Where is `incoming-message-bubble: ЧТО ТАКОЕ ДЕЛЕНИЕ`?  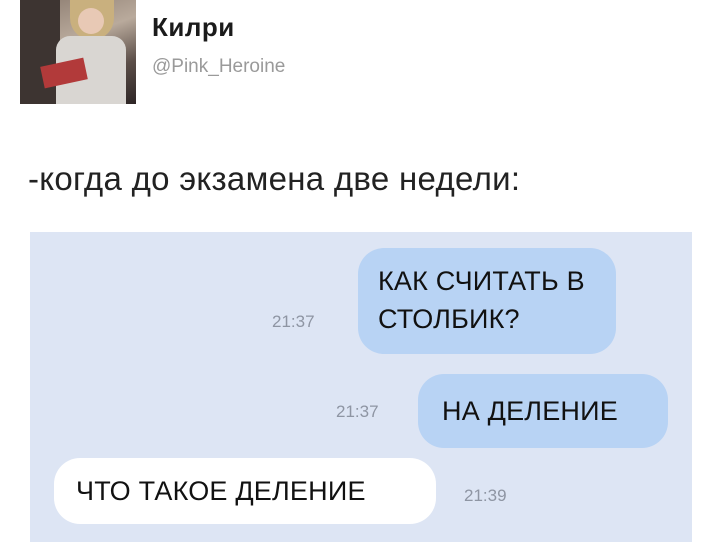 incoming-message-bubble: ЧТО ТАКОЕ ДЕЛЕНИЕ is located at coordinates (245, 491).